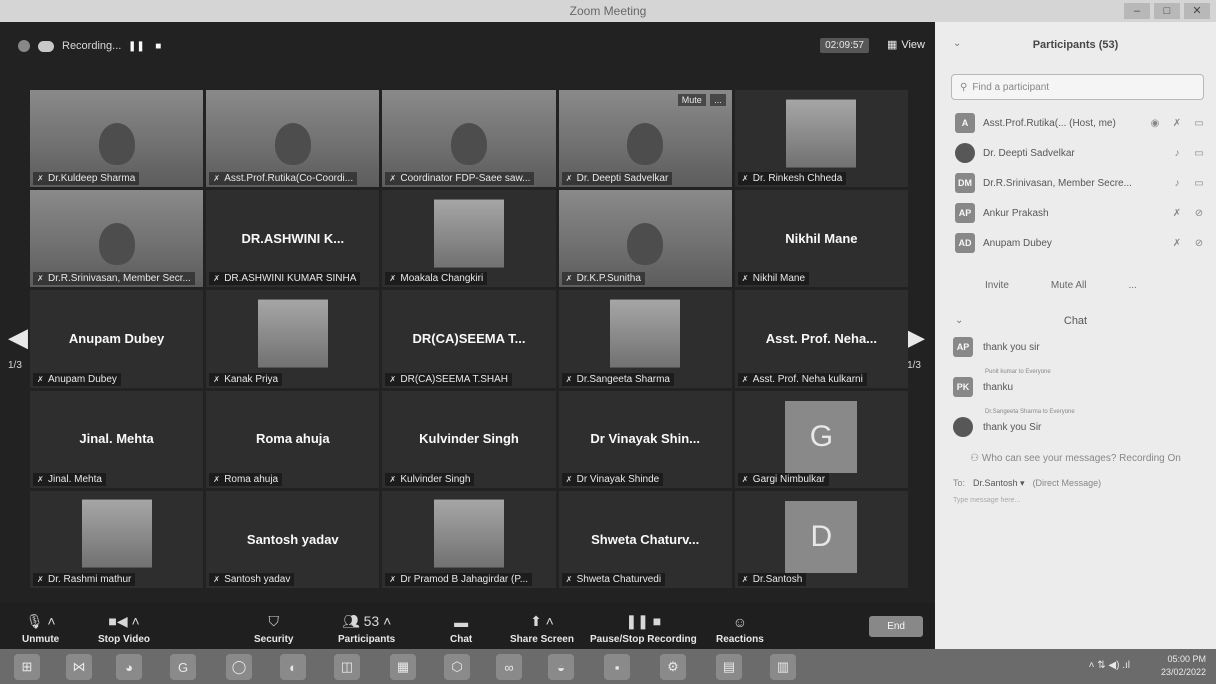 The image size is (1216, 684). I want to click on participant-display-name: Kulvinder Singh, so click(469, 439).